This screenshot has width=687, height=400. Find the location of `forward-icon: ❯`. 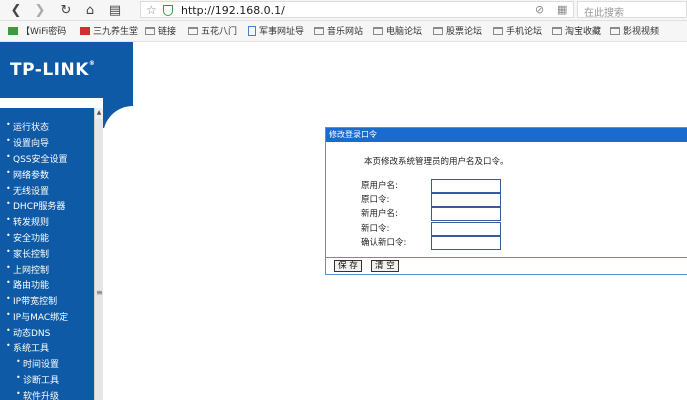

forward-icon: ❯ is located at coordinates (40, 10).